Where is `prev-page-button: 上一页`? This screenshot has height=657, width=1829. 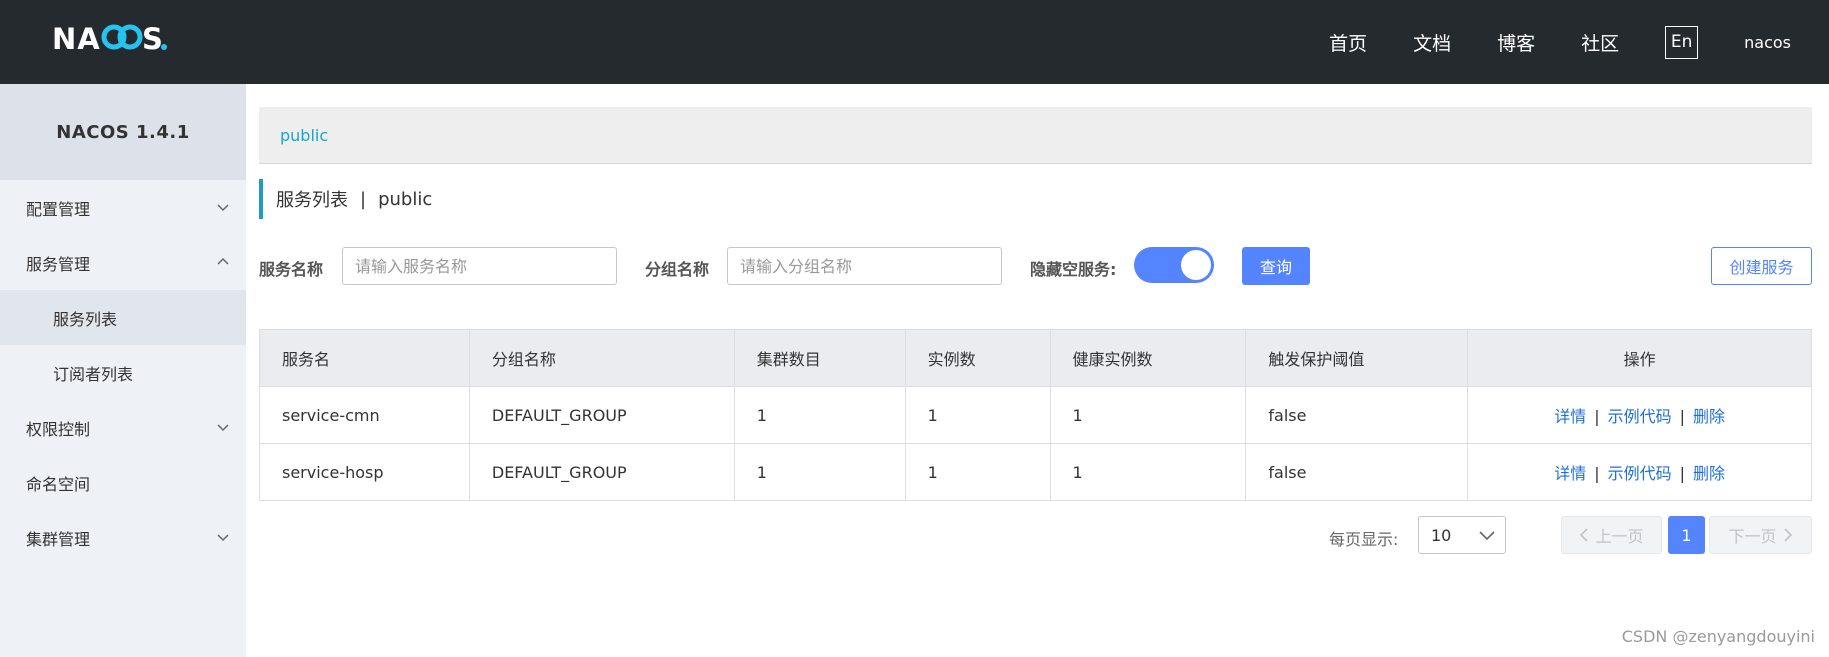
prev-page-button: 上一页 is located at coordinates (1611, 535).